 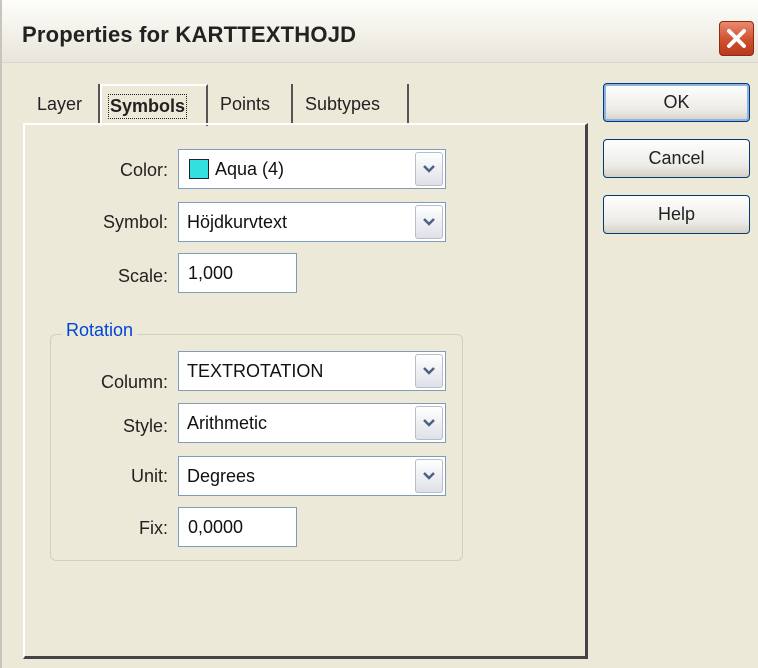 I want to click on tab-symbols: Symbols, so click(x=154, y=105).